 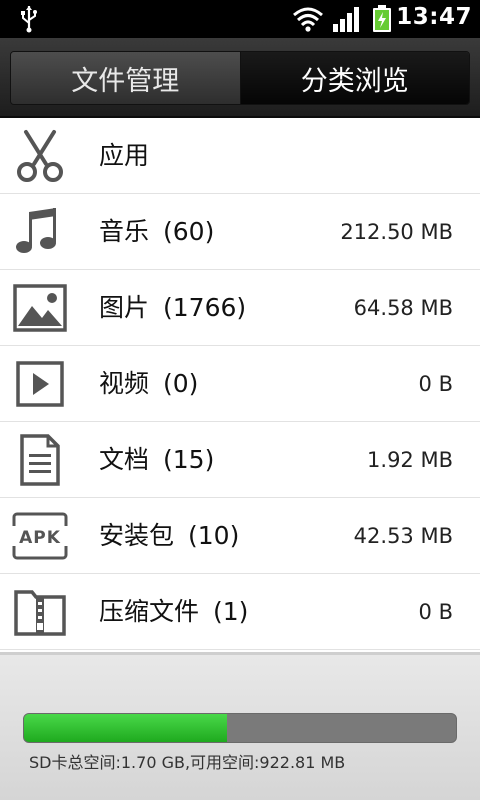 I want to click on list-item-pictures: 图片 (1766) 64.58 MB, so click(x=240, y=308).